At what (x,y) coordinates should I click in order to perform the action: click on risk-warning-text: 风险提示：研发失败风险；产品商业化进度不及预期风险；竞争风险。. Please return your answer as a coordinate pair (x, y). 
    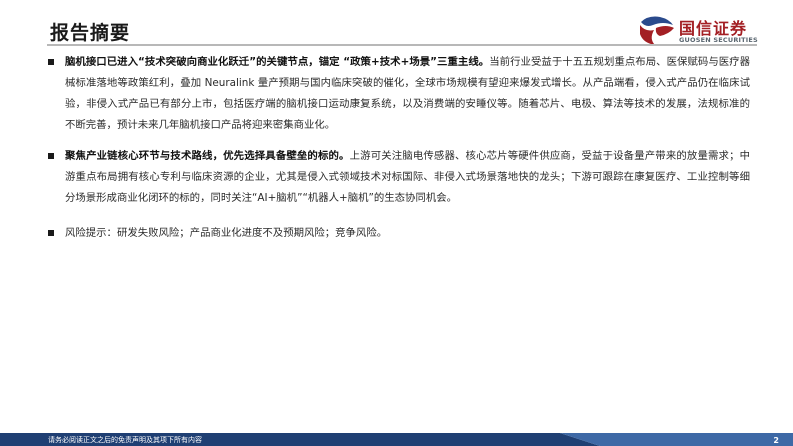
    Looking at the image, I should click on (226, 233).